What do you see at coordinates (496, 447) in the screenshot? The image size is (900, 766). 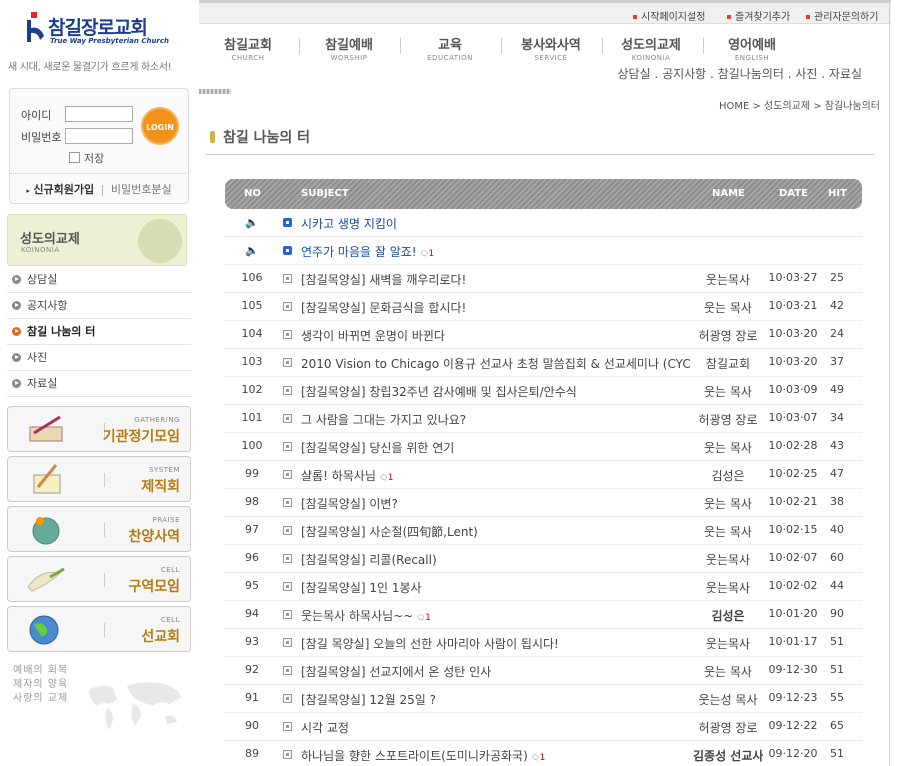 I see `post-subject: [참길목양실] 당신을 위한 연기` at bounding box center [496, 447].